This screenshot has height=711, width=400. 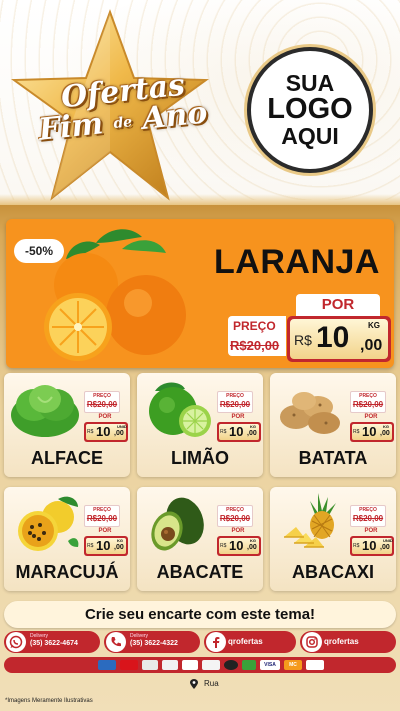 I want to click on lettuce-image, so click(x=45, y=411).